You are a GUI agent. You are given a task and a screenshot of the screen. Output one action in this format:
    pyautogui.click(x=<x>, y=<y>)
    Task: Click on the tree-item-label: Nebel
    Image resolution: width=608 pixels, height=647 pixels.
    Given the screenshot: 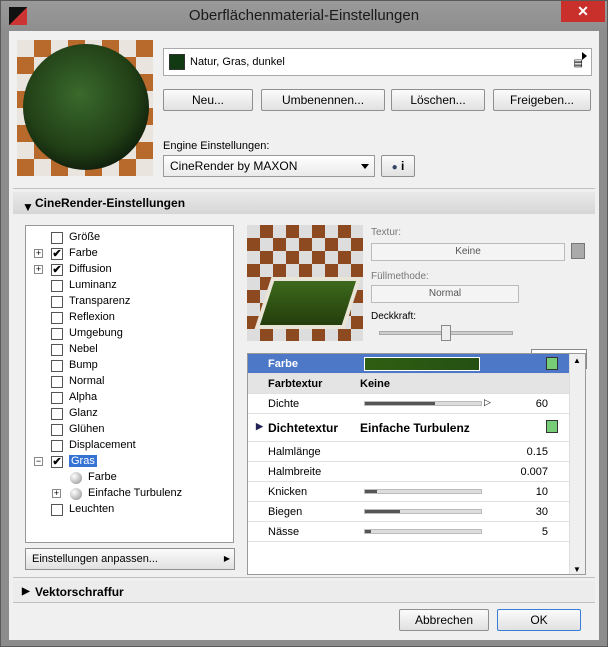 What is the action you would take?
    pyautogui.click(x=83, y=349)
    